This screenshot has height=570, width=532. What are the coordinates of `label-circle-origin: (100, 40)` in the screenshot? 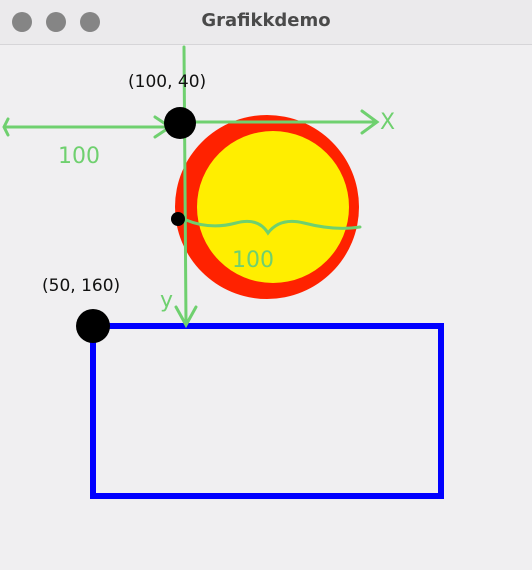 It's located at (167, 82).